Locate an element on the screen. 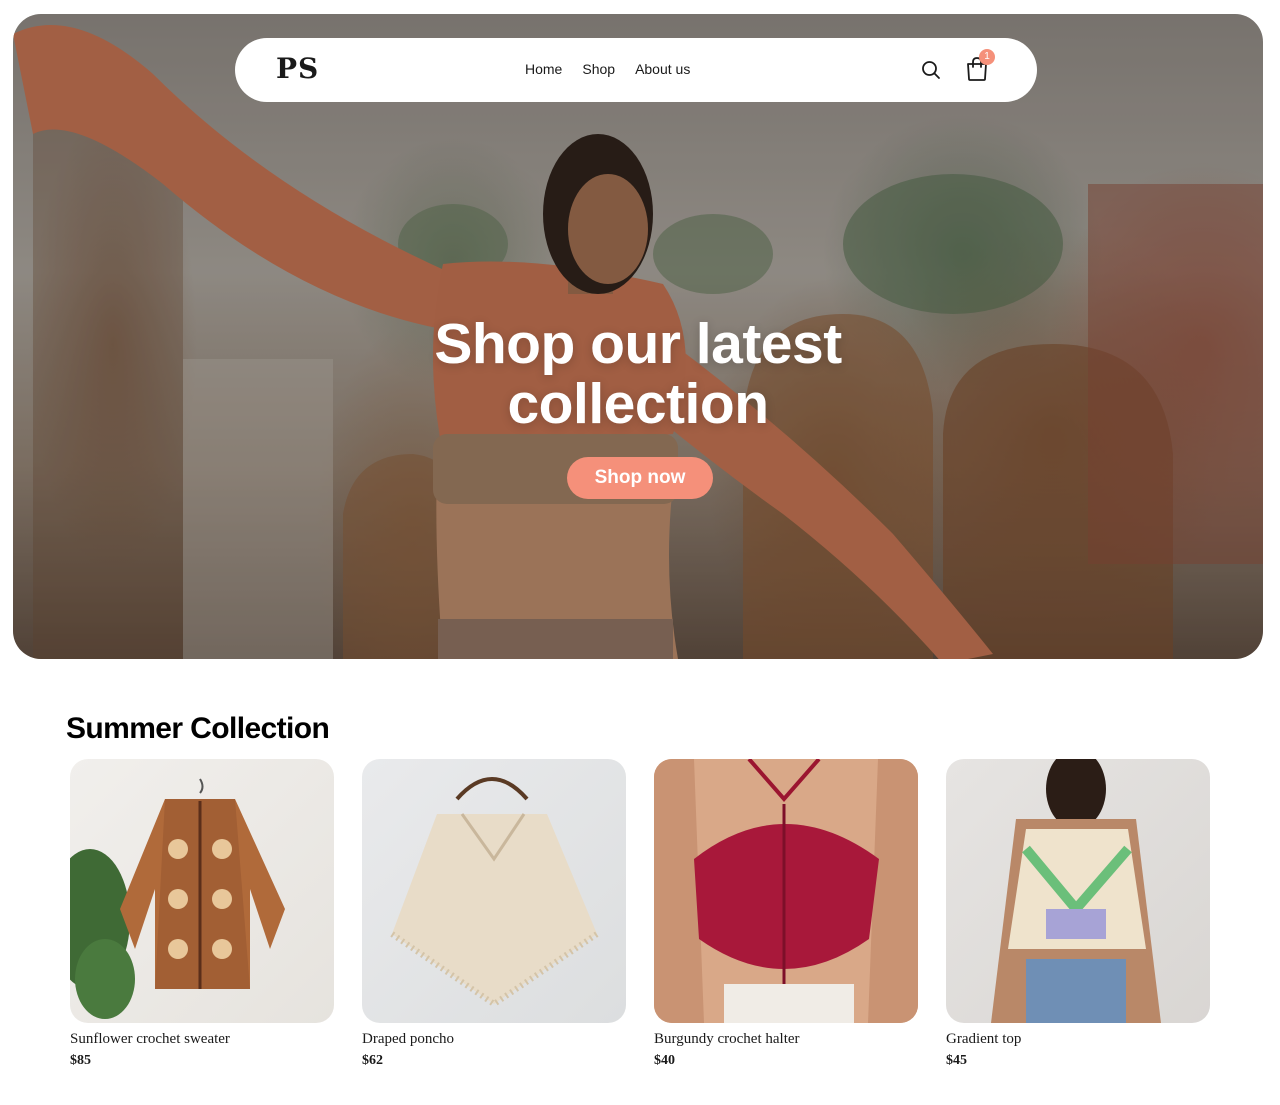 This screenshot has height=1105, width=1280. gradient-top-image is located at coordinates (1076, 891).